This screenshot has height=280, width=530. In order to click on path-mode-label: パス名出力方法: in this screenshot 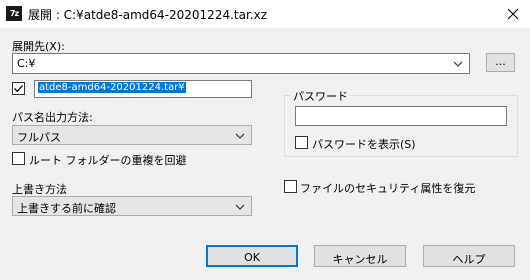, I will do `click(52, 117)`.